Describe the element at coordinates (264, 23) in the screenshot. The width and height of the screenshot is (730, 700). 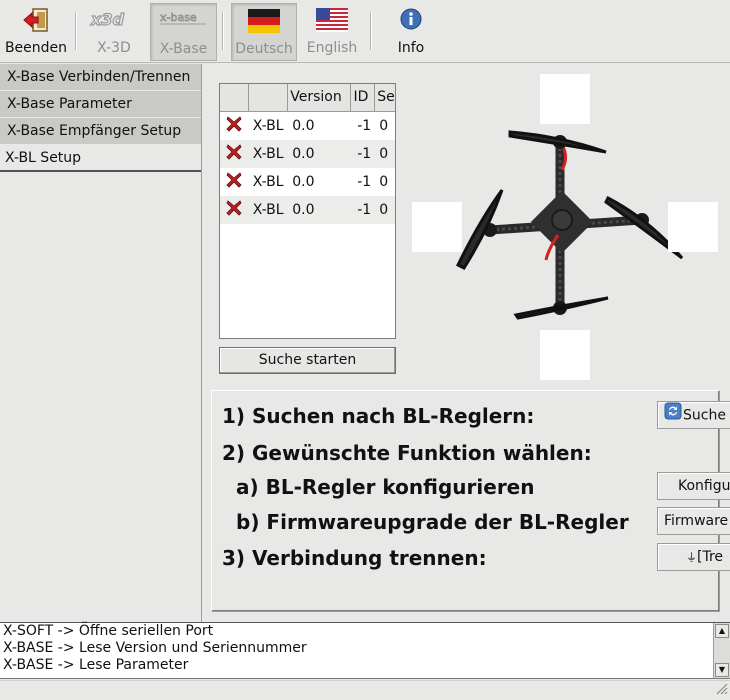
I see `german-flag-icon` at that location.